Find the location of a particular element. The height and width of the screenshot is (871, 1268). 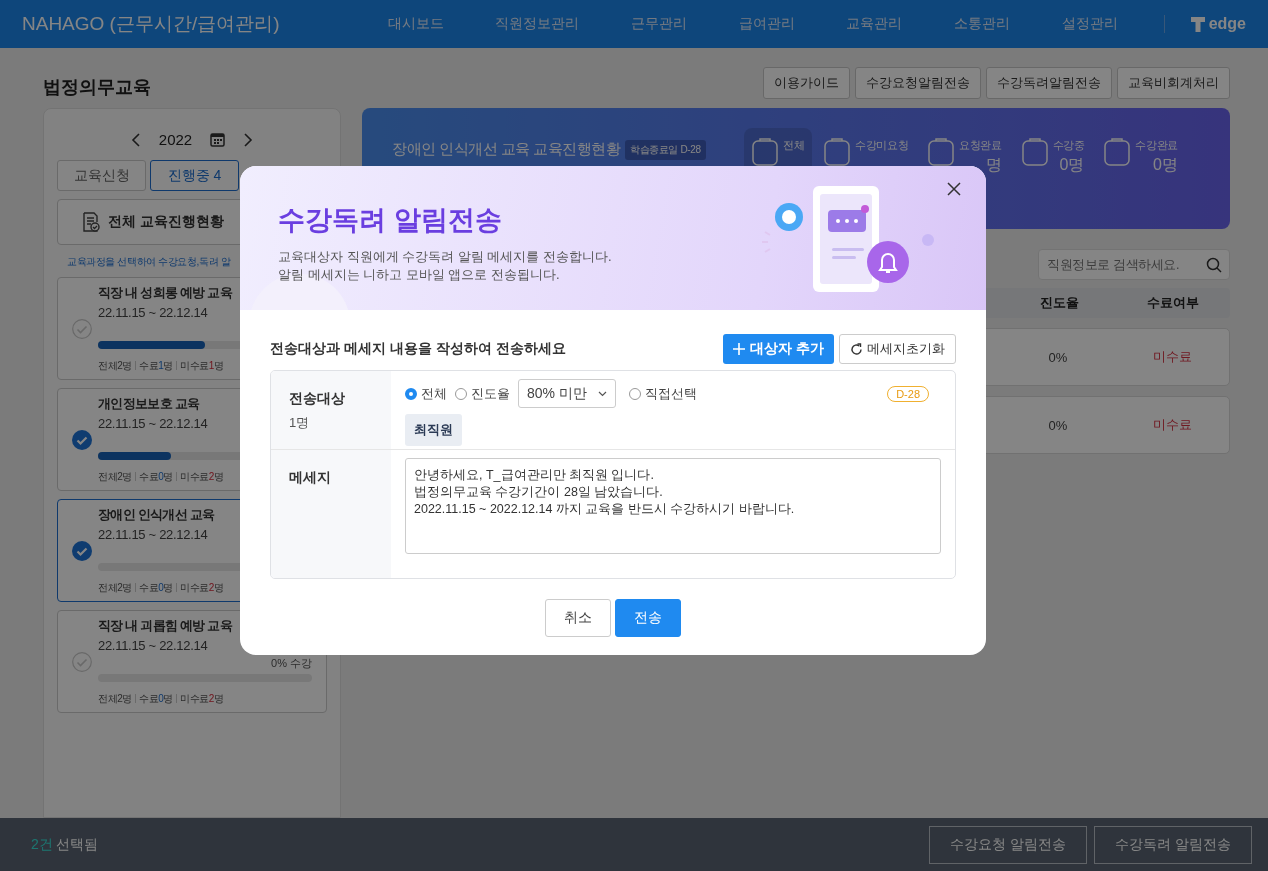

progress-text: 0% 수강 is located at coordinates (291, 663).